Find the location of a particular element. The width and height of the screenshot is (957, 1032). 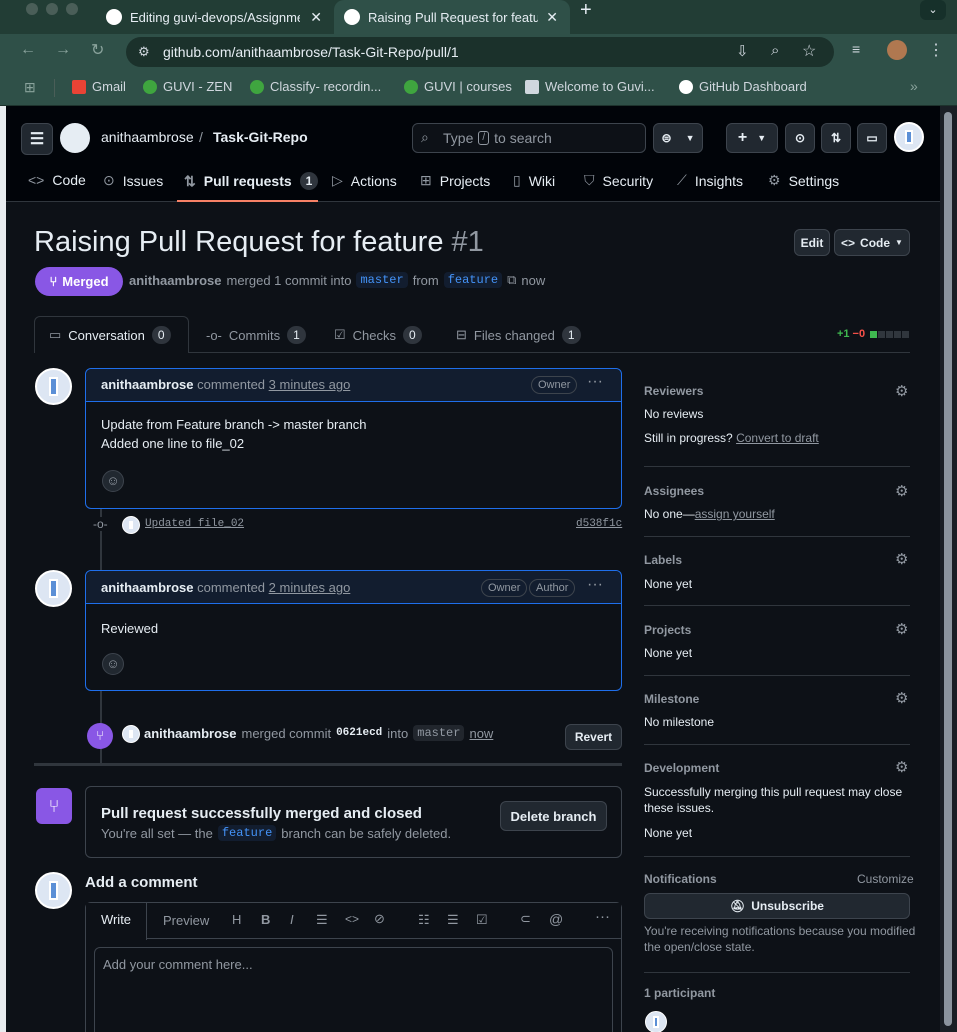

profile-avatar is located at coordinates (897, 50).